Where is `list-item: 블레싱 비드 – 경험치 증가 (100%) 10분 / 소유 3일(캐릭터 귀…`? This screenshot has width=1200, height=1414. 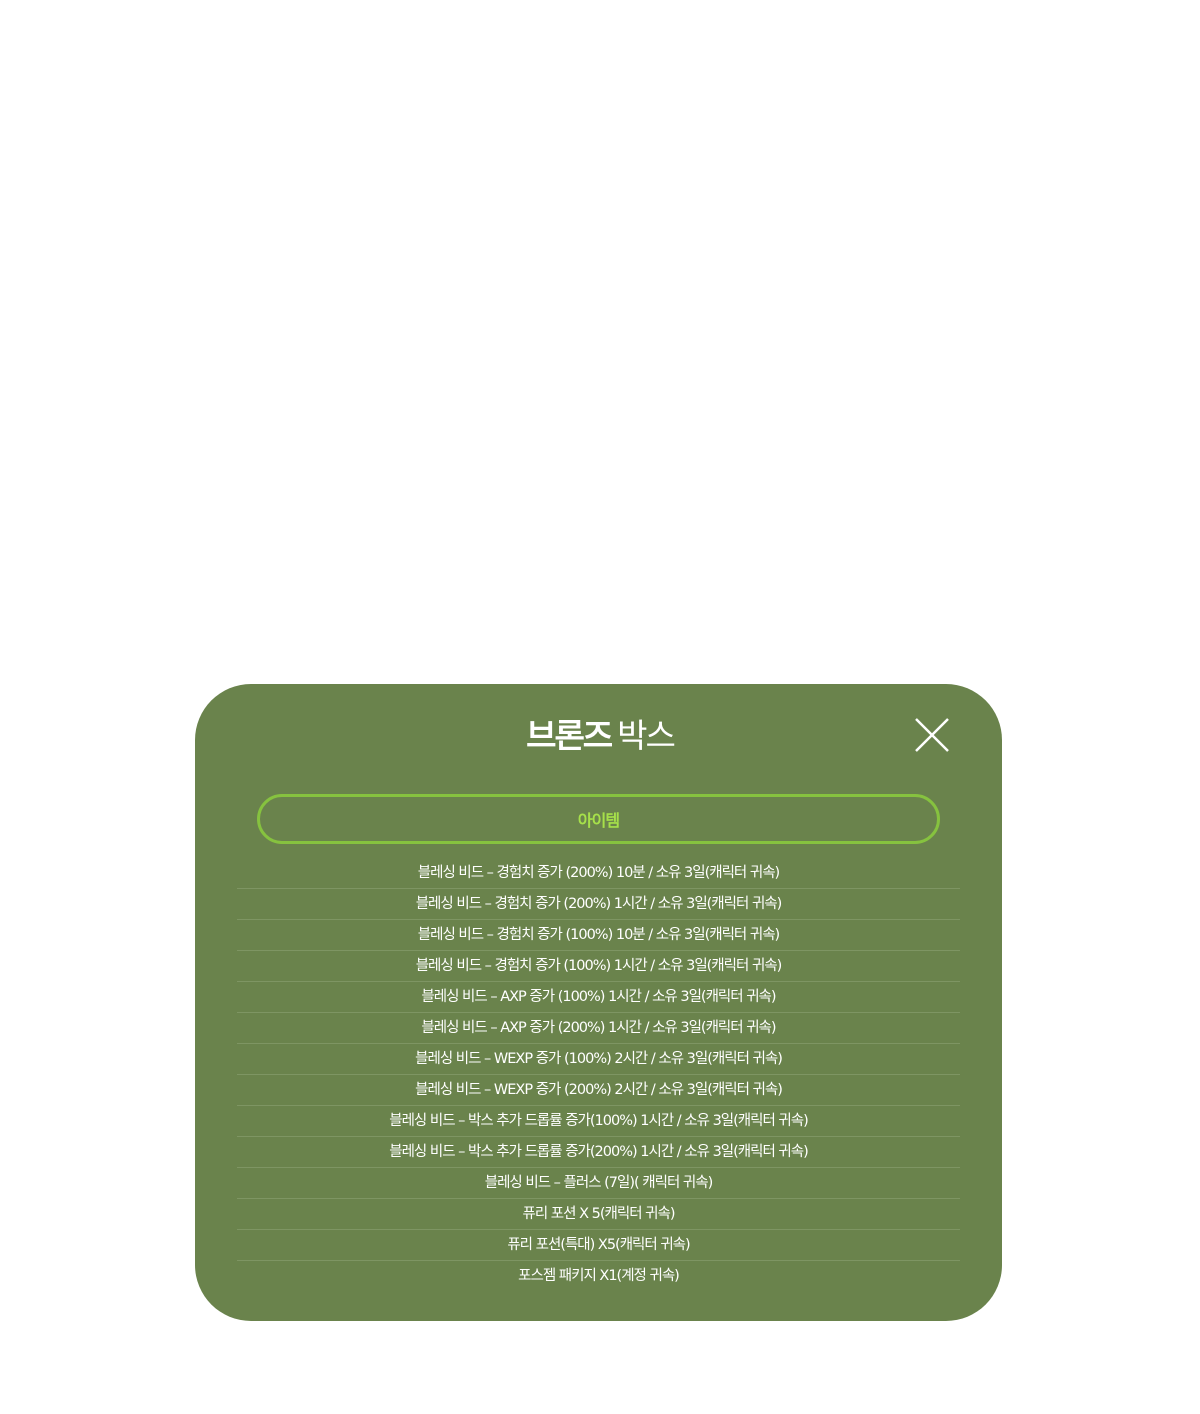 list-item: 블레싱 비드 – 경험치 증가 (100%) 10분 / 소유 3일(캐릭터 귀… is located at coordinates (598, 935).